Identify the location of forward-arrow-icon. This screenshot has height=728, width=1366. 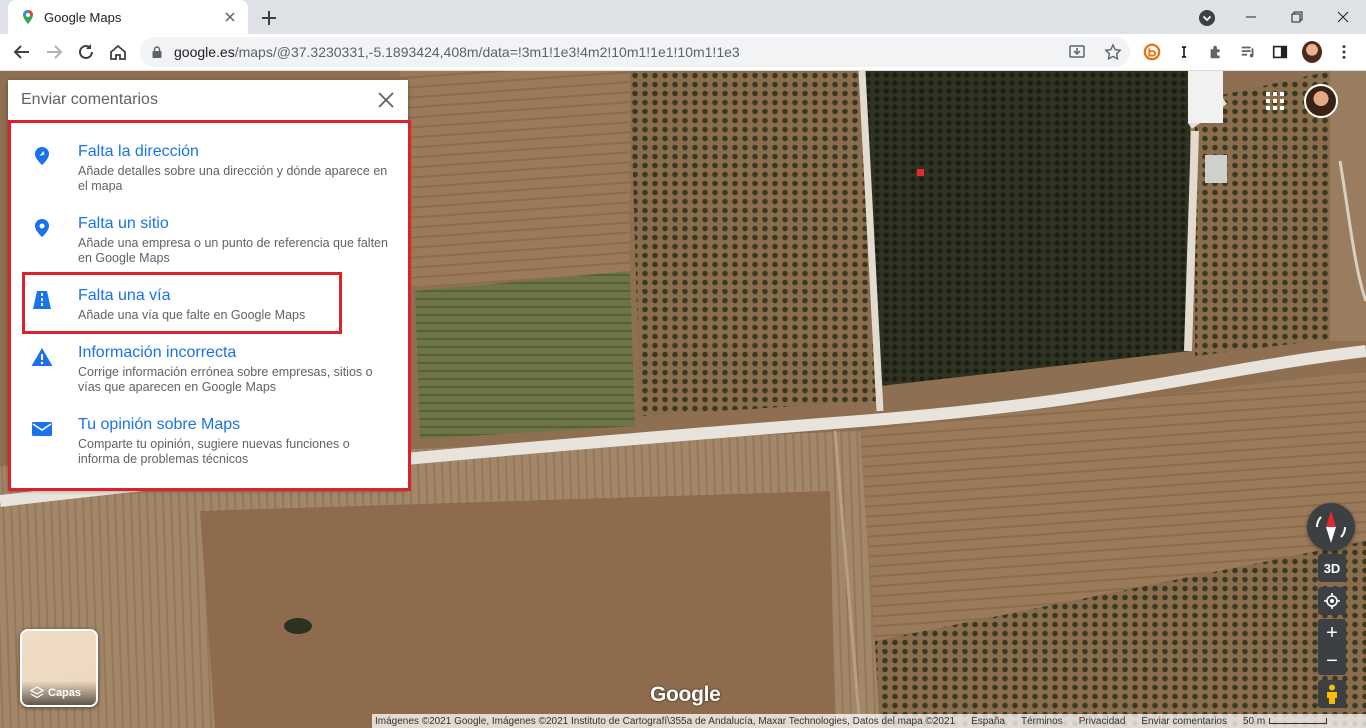
(54, 52).